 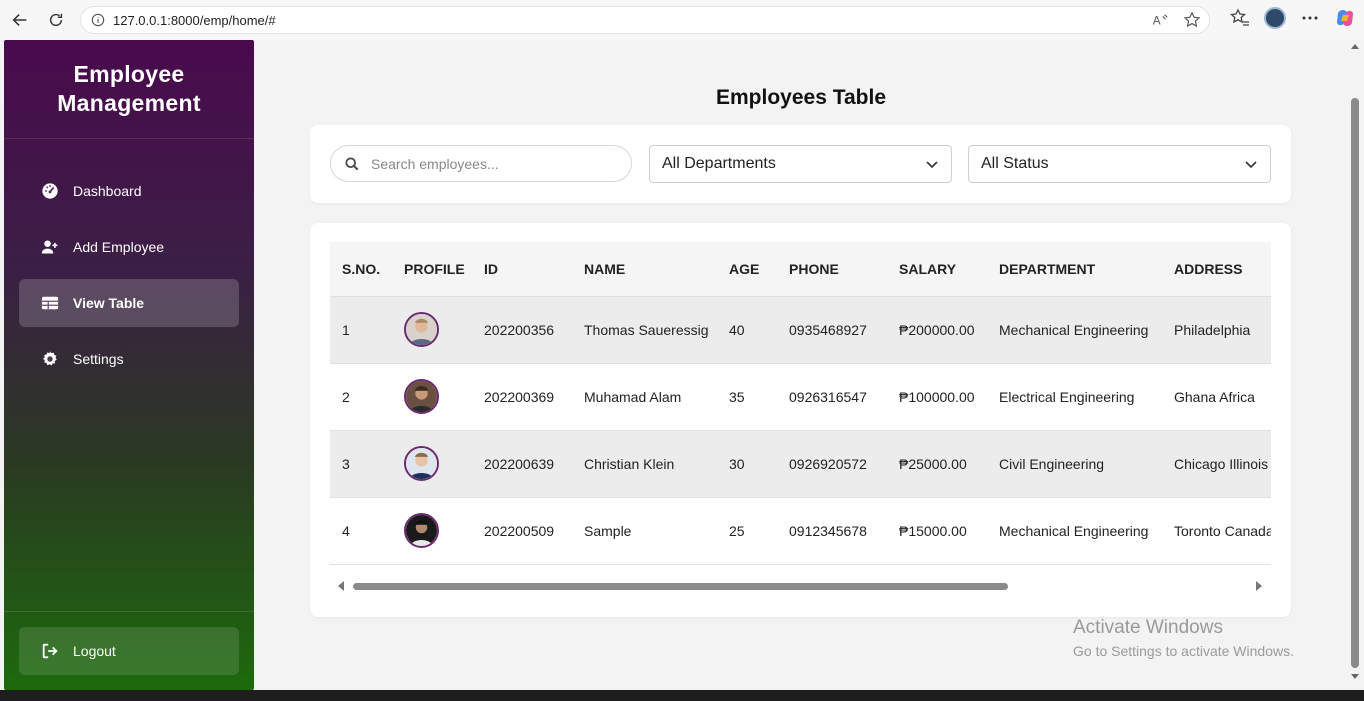 I want to click on status-select: All Status, so click(x=1119, y=164).